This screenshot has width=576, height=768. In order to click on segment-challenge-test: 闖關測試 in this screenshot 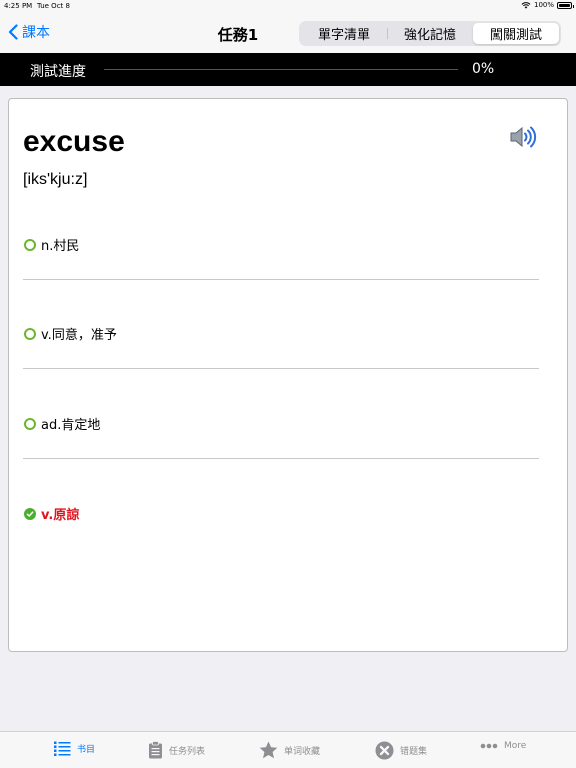, I will do `click(516, 33)`.